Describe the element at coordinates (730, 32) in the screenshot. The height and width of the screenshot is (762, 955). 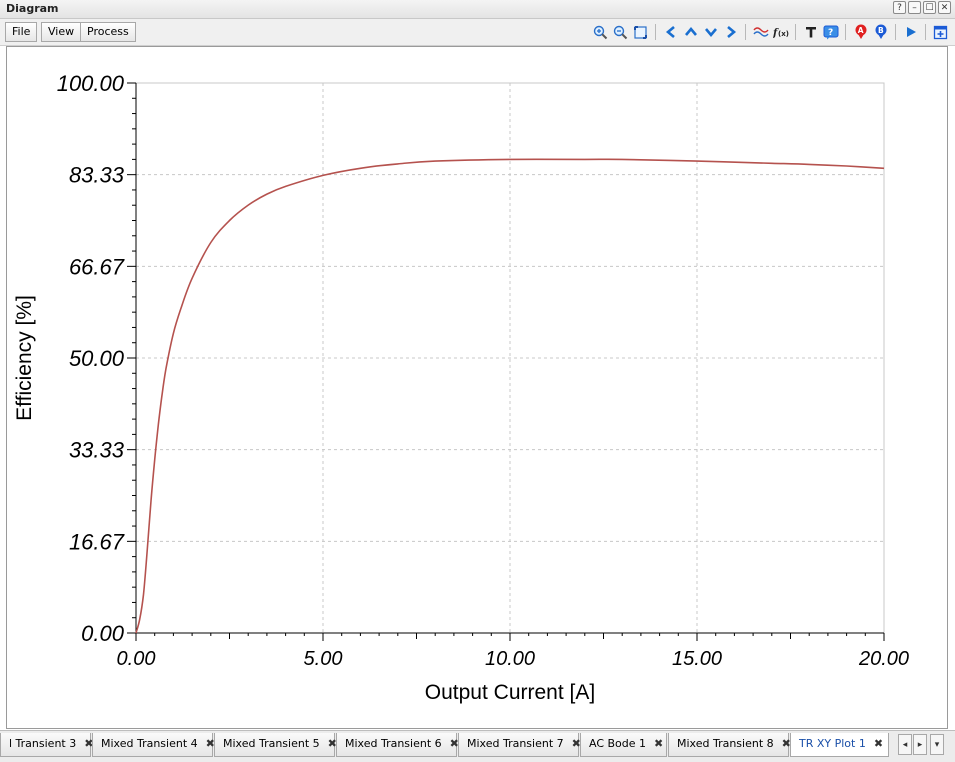
I see `arrow-right-icon` at that location.